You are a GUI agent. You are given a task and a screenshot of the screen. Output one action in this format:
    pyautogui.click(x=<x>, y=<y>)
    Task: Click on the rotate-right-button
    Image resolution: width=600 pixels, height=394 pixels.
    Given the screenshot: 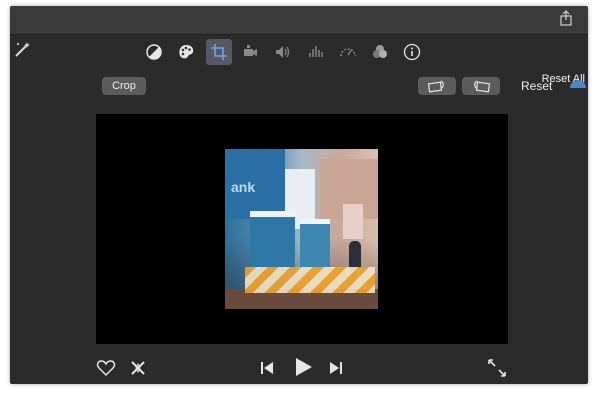 What is the action you would take?
    pyautogui.click(x=481, y=86)
    